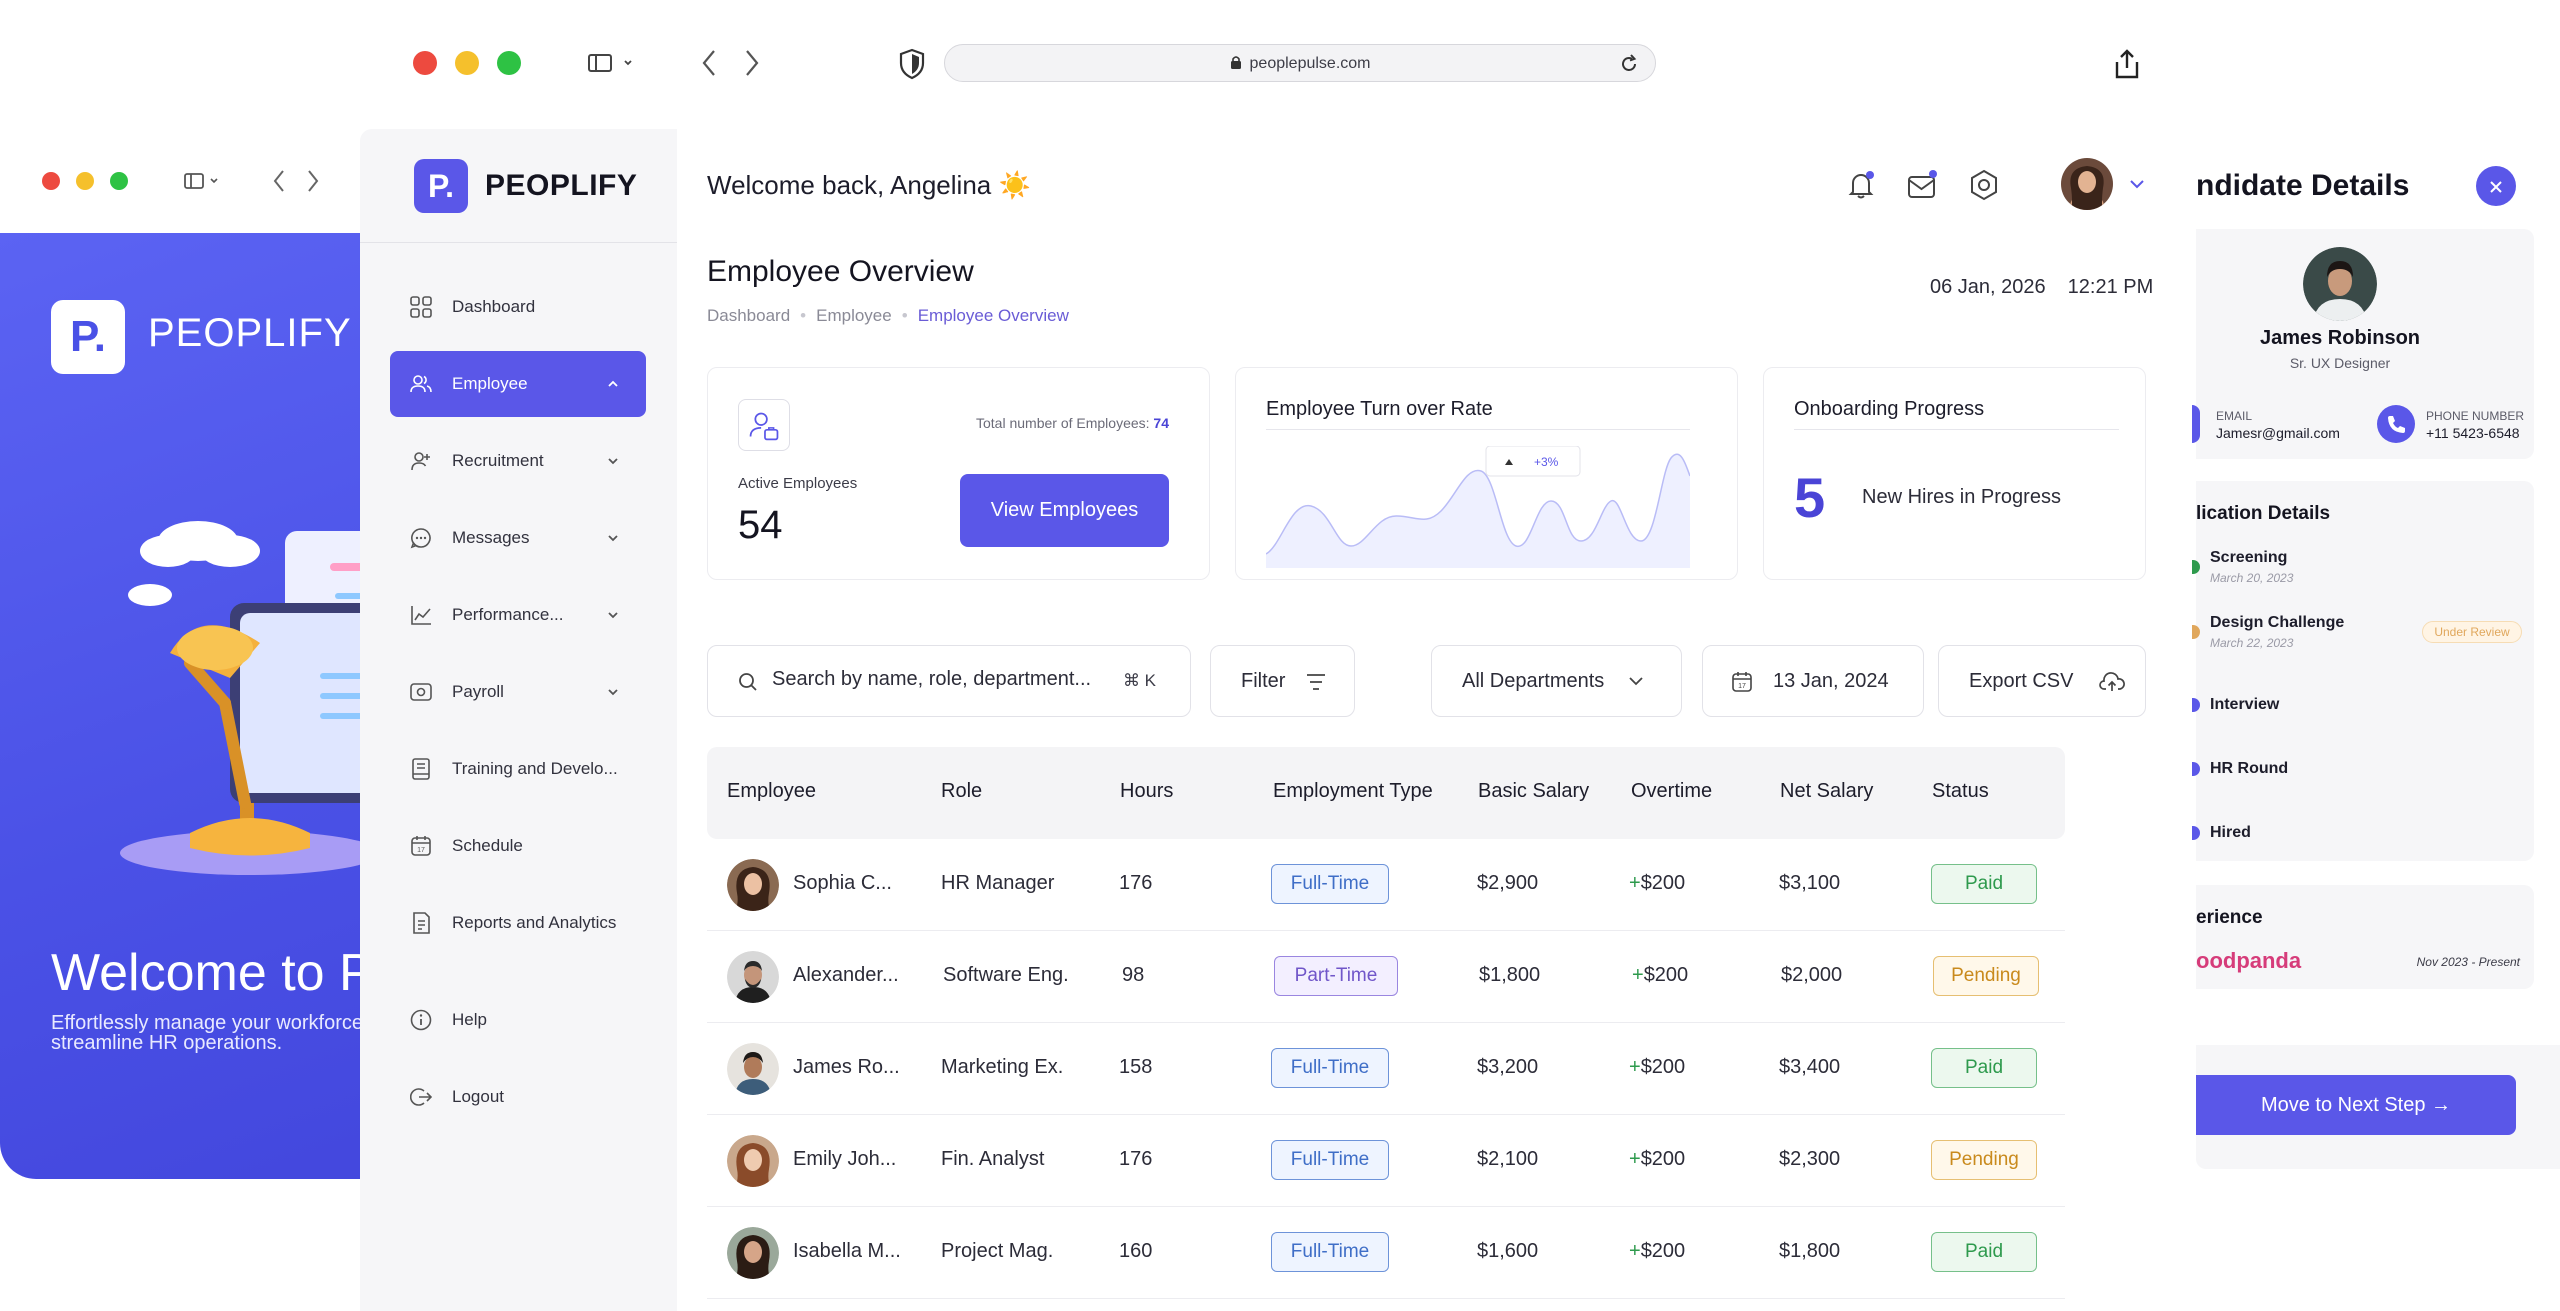 The width and height of the screenshot is (2560, 1311). I want to click on step-interview: Interview, so click(2244, 705).